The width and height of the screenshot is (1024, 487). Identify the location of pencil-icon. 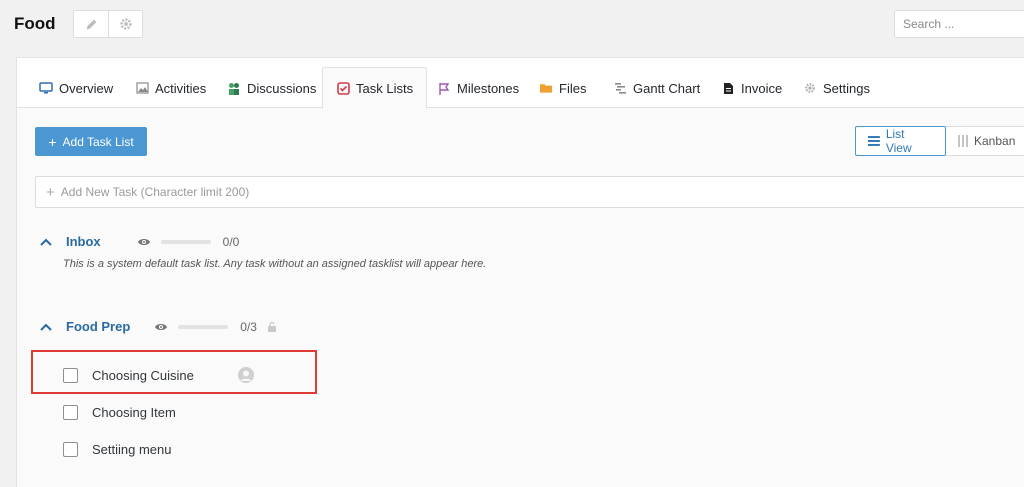
(91, 24).